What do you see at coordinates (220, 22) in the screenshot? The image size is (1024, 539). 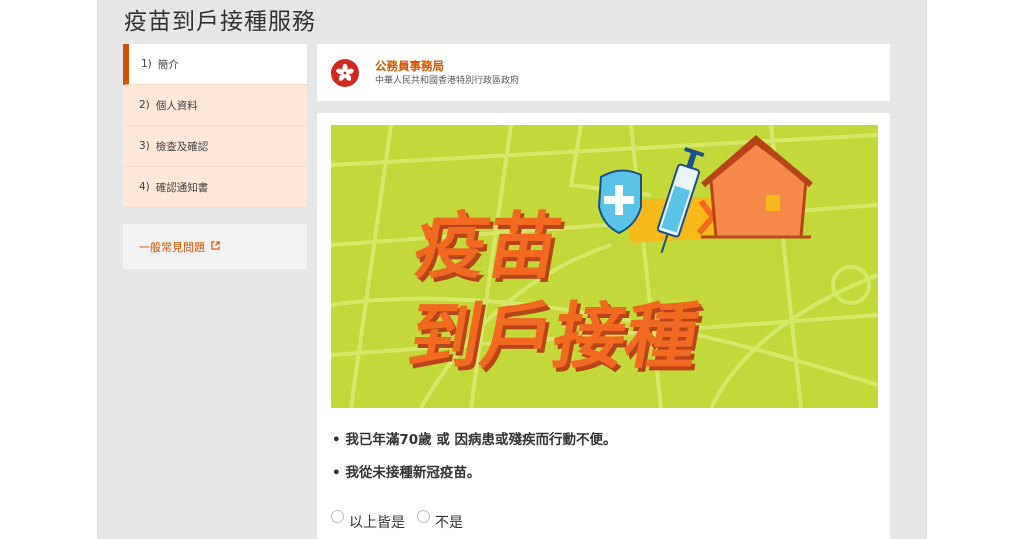 I see `page-title: 疫苗到戶接種服務` at bounding box center [220, 22].